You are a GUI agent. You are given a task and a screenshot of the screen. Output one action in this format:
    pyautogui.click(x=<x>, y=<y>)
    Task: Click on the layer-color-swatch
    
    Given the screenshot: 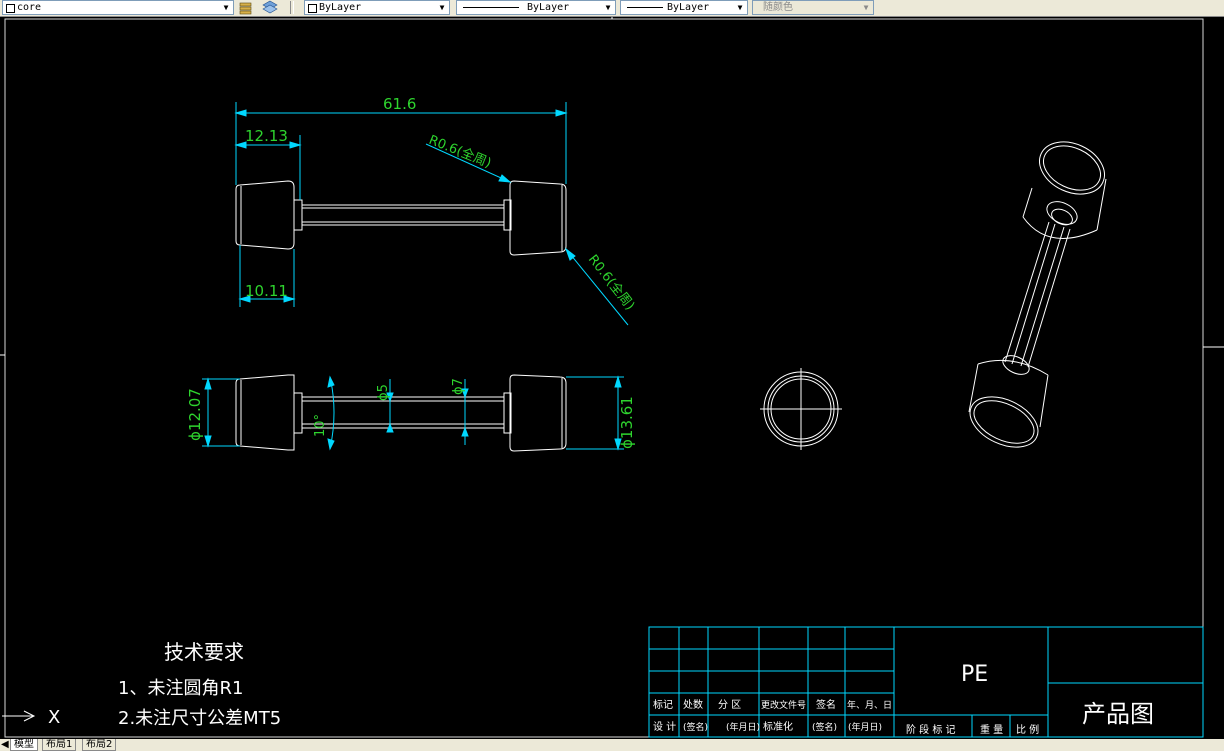 What is the action you would take?
    pyautogui.click(x=10, y=8)
    